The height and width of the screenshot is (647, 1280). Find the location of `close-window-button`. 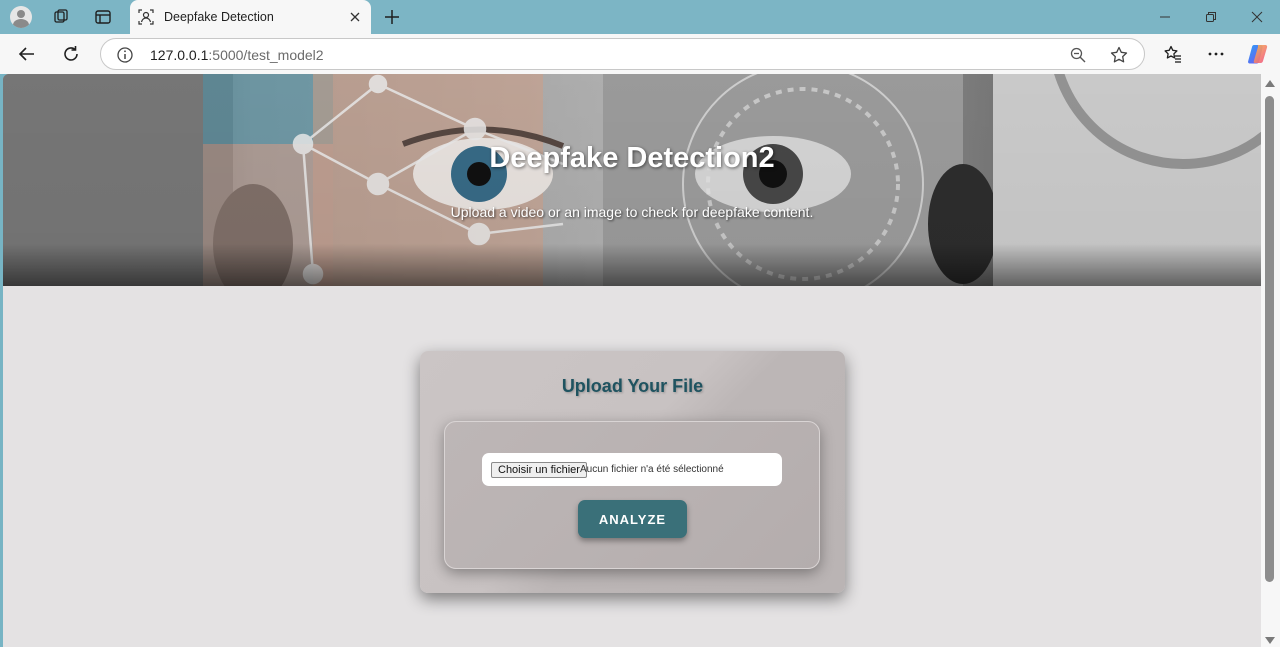

close-window-button is located at coordinates (1257, 17).